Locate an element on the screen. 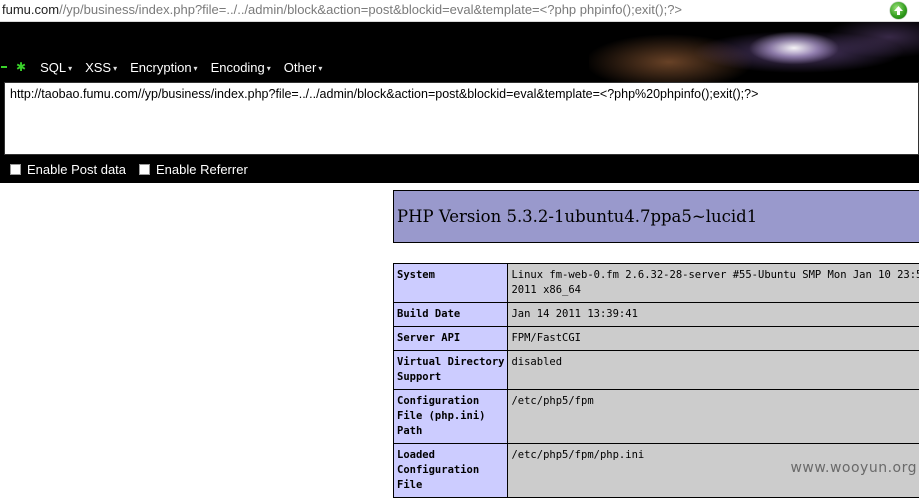  table-row: Virtual Directory Support disabled is located at coordinates (656, 370).